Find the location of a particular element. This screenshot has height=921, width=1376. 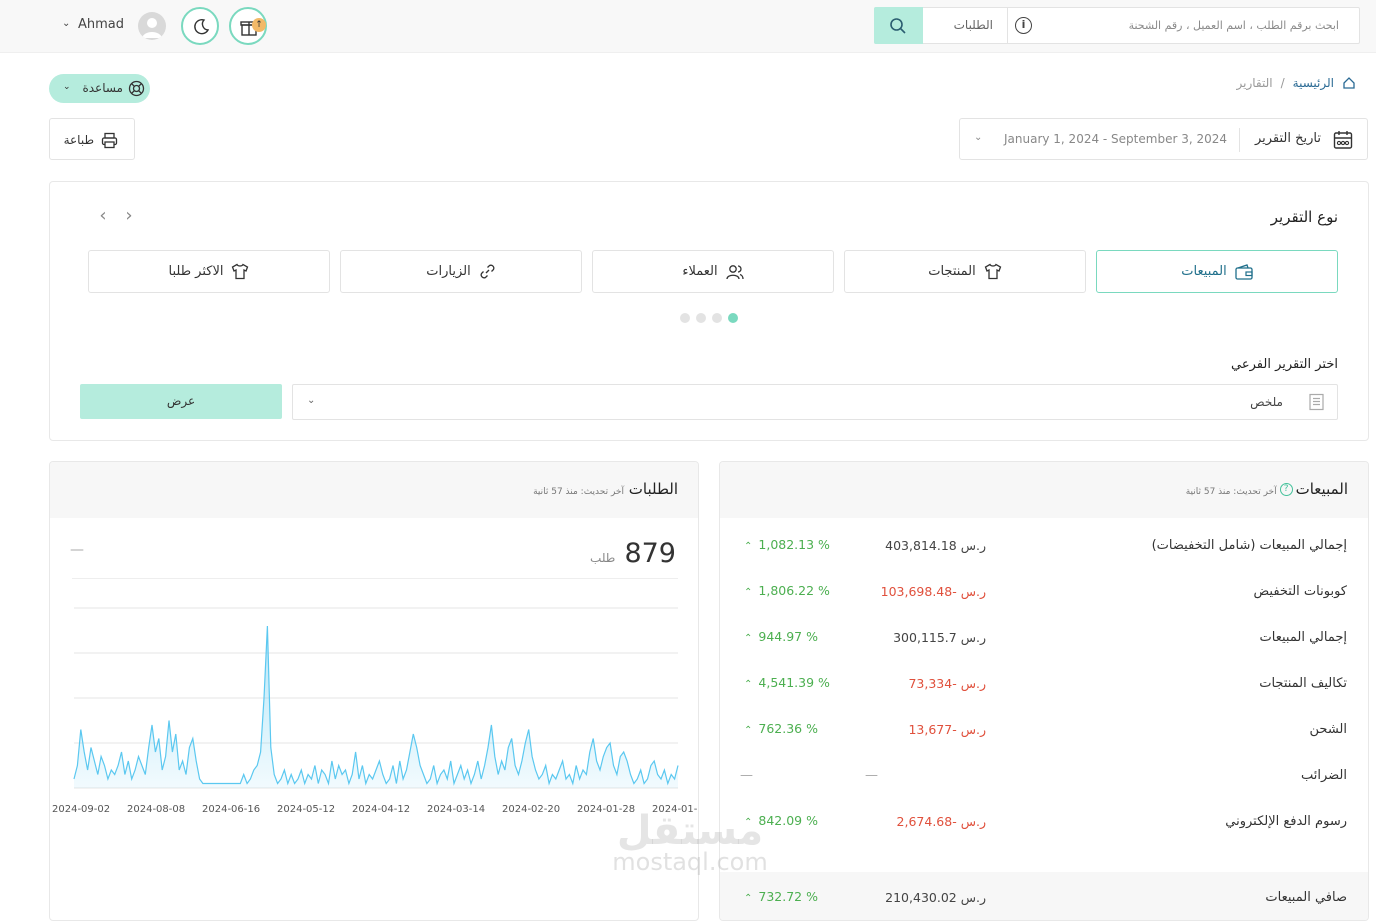

x-tick-label: 2024-04-12 is located at coordinates (381, 809).